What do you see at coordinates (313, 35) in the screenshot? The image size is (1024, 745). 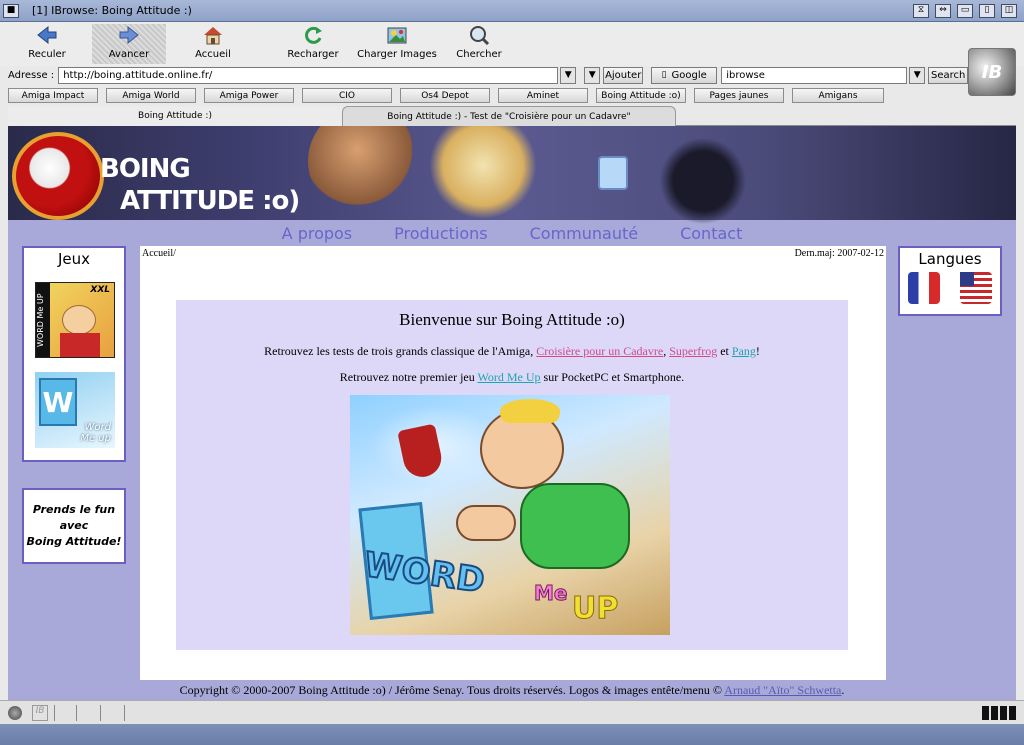 I see `reload-icon` at bounding box center [313, 35].